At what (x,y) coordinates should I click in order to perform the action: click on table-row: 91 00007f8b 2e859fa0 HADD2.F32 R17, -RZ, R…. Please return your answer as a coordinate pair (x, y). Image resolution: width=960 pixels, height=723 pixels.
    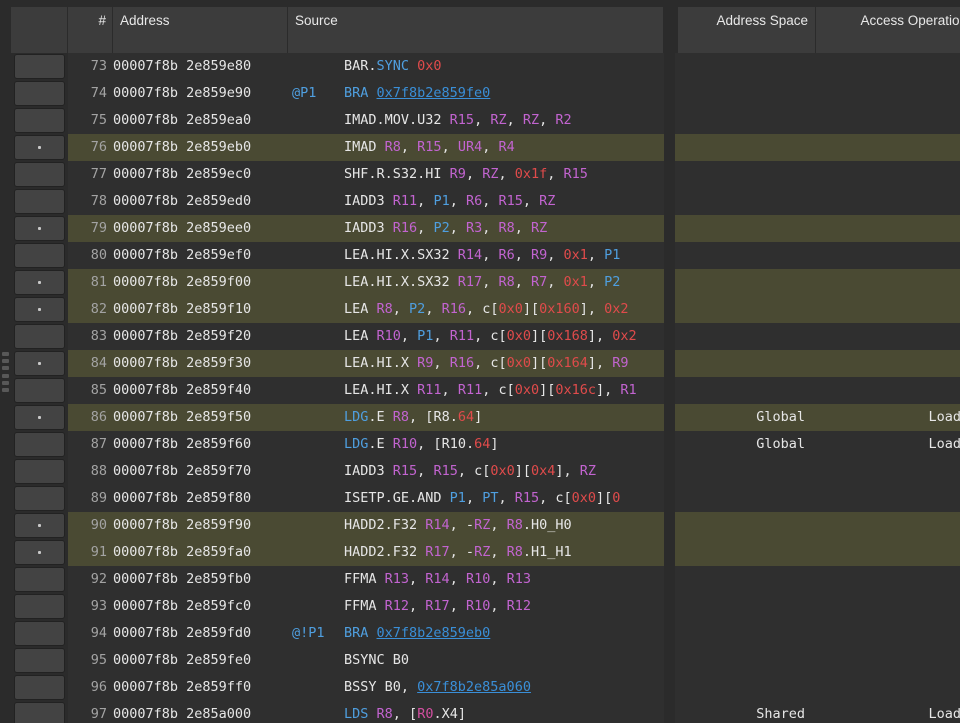
    Looking at the image, I should click on (485, 552).